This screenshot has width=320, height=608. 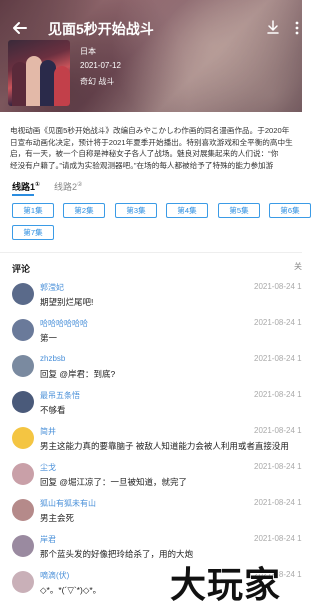 What do you see at coordinates (33, 232) in the screenshot?
I see `episode-button-7: 第7集` at bounding box center [33, 232].